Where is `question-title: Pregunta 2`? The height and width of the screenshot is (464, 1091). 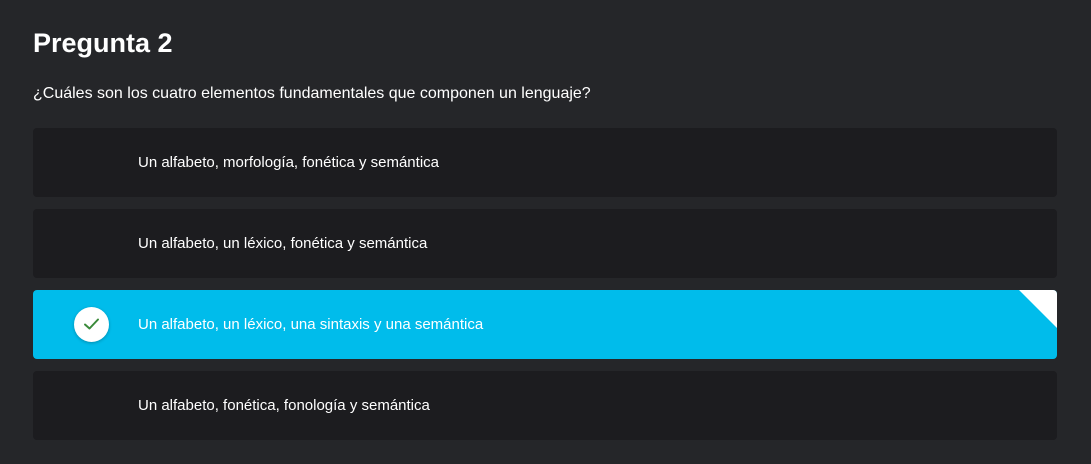
question-title: Pregunta 2 is located at coordinates (103, 43).